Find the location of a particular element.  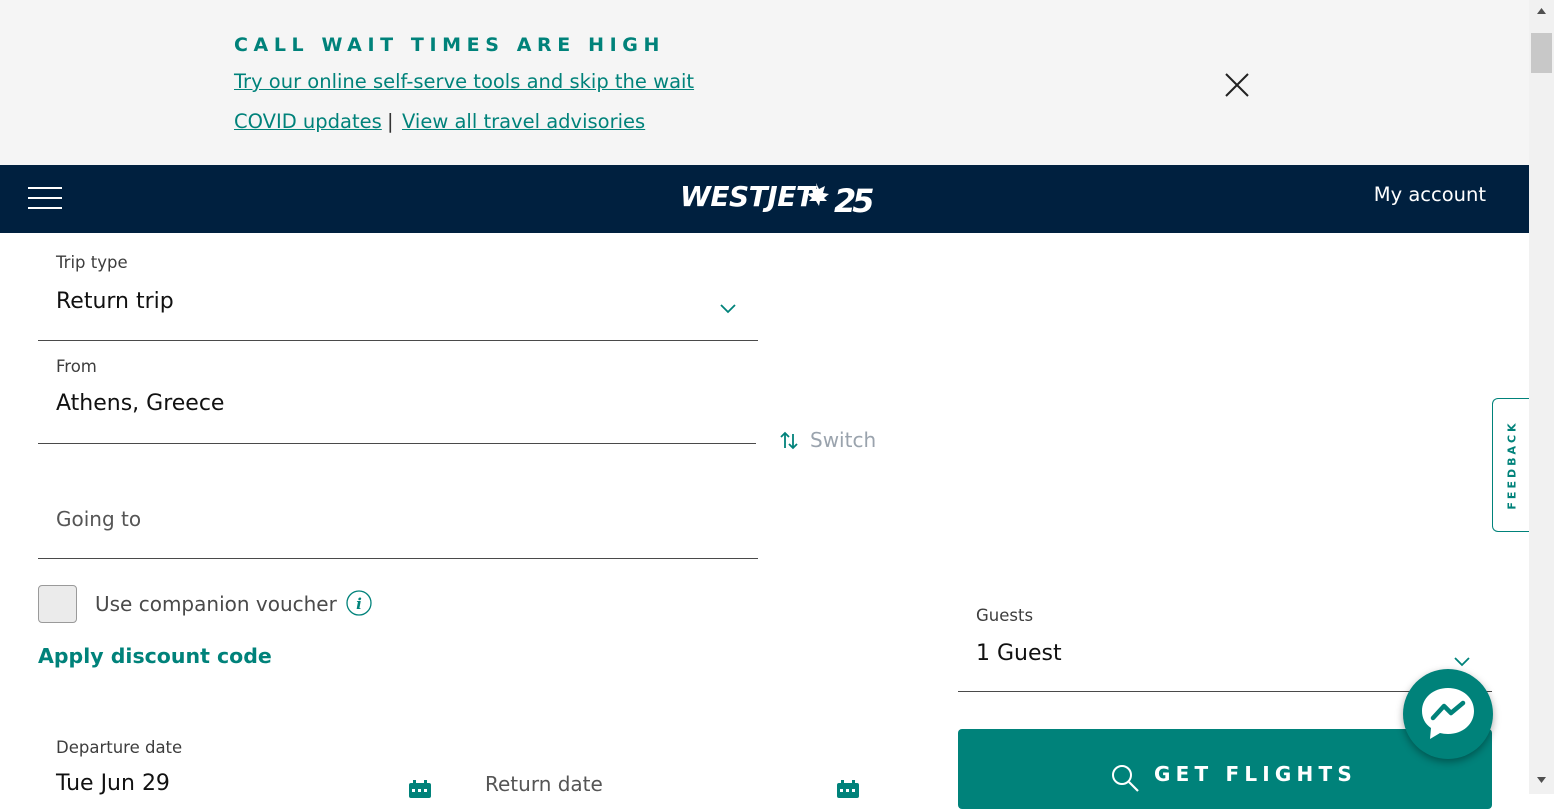

site-header: WESTJET 25 My account is located at coordinates (764, 199).